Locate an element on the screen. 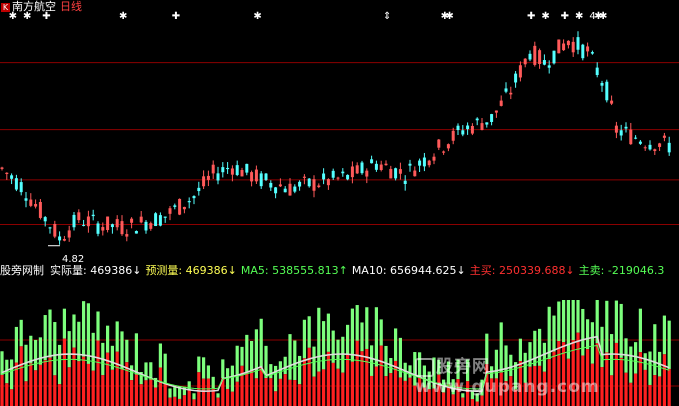 This screenshot has height=406, width=679. watermark-logo-icon is located at coordinates (424, 367).